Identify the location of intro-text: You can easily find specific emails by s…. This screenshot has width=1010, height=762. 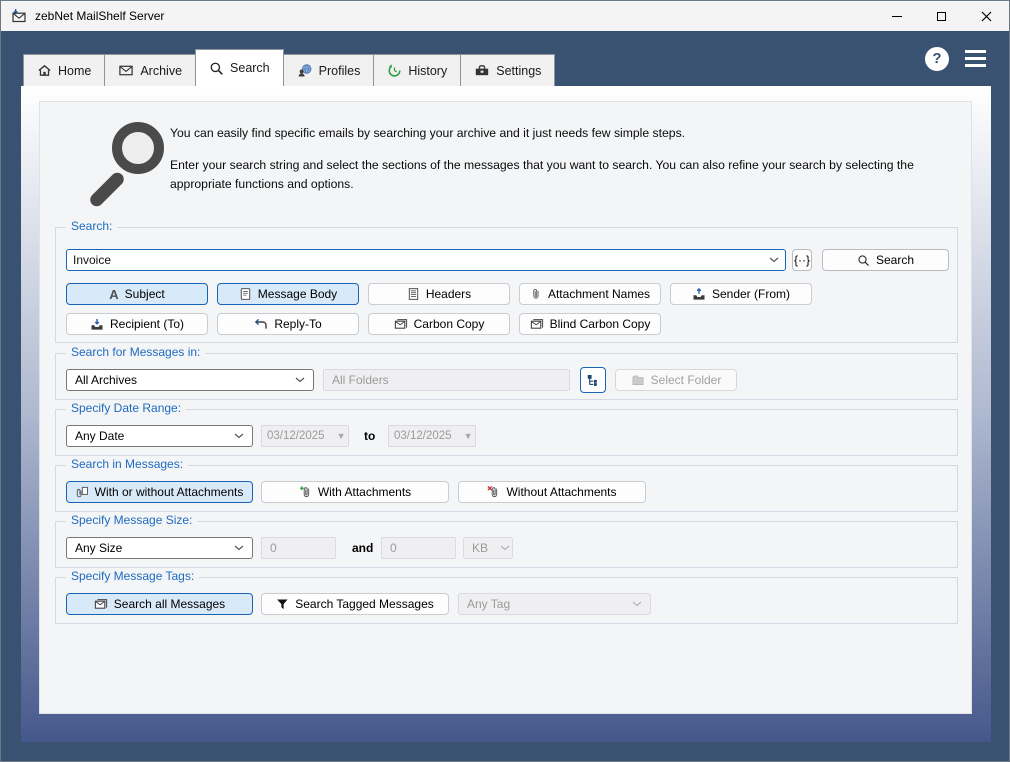
(567, 159).